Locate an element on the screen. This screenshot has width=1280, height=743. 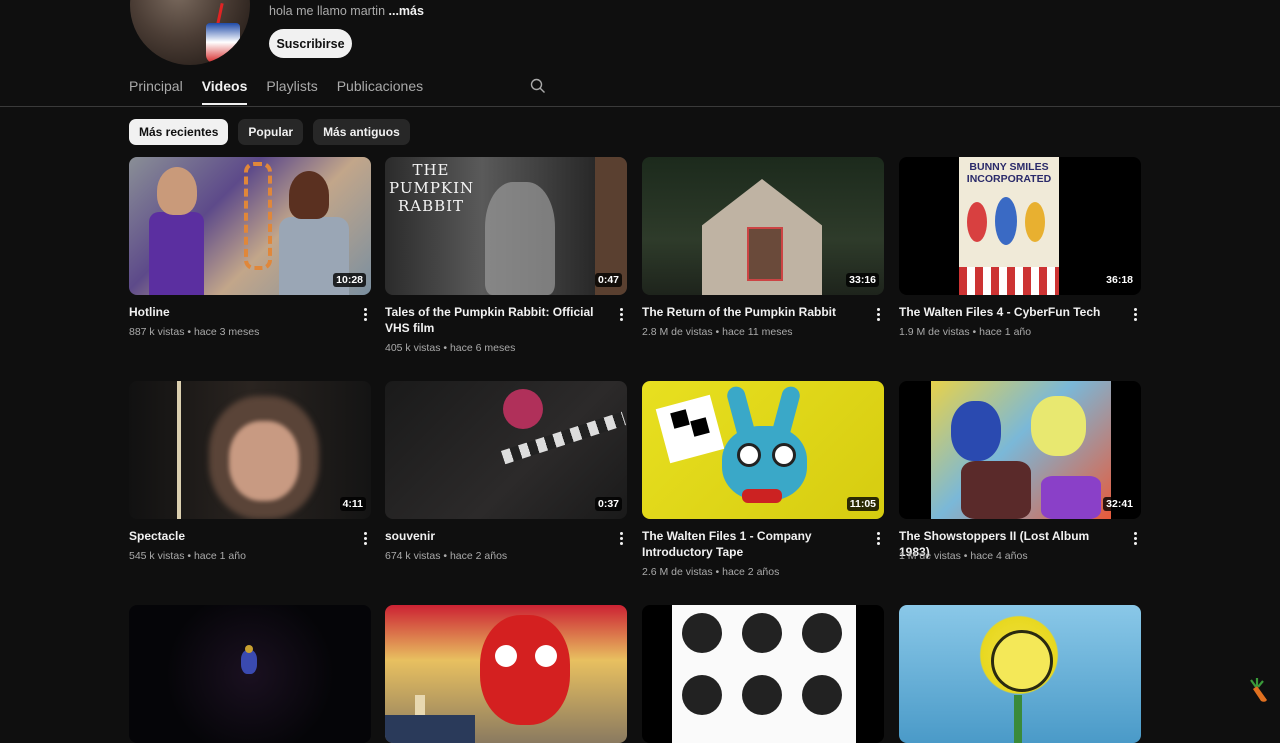
video-meta: 887 k vistas • hace 3 meses is located at coordinates (194, 332).